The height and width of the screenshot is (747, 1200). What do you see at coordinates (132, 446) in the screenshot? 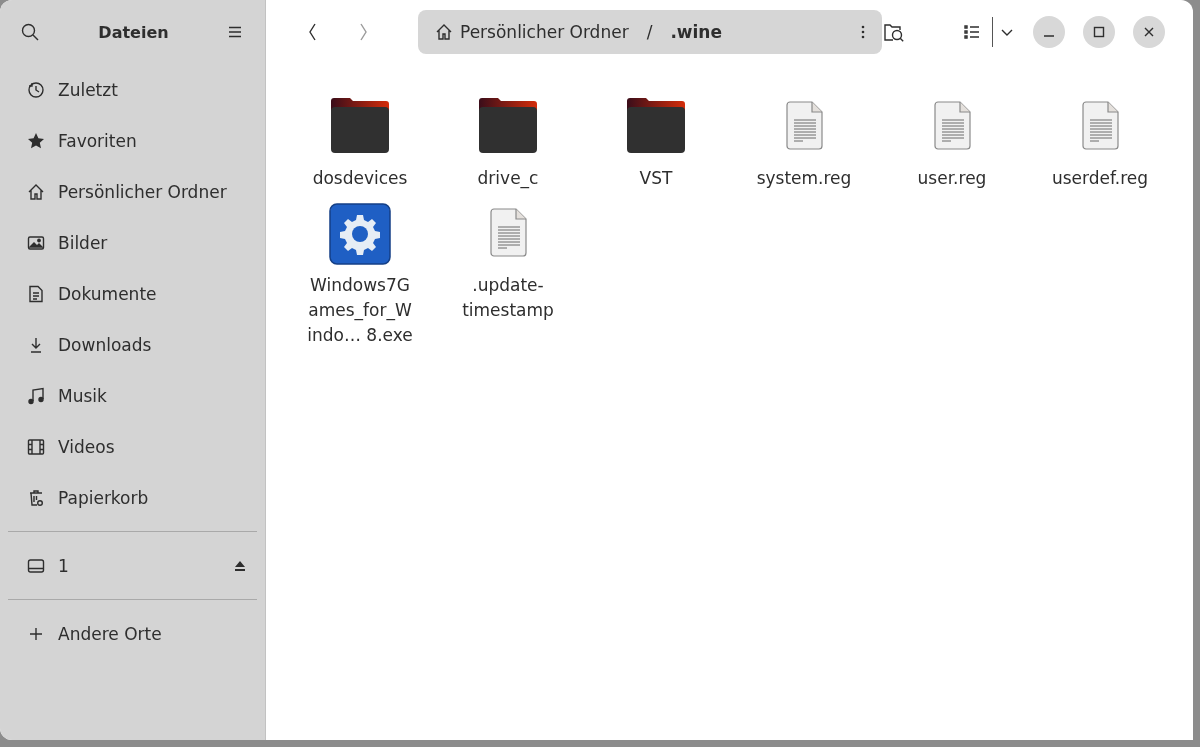
I see `sidebar-item: Videos` at bounding box center [132, 446].